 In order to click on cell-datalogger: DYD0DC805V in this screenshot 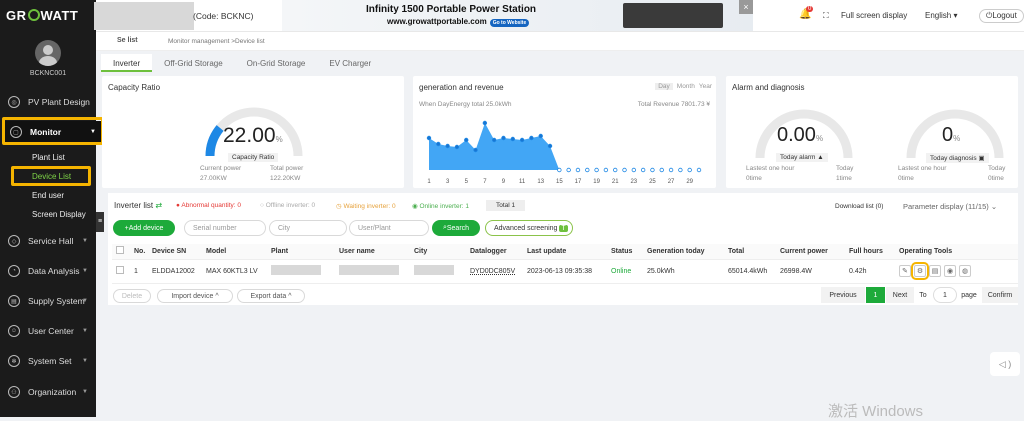, I will do `click(494, 271)`.